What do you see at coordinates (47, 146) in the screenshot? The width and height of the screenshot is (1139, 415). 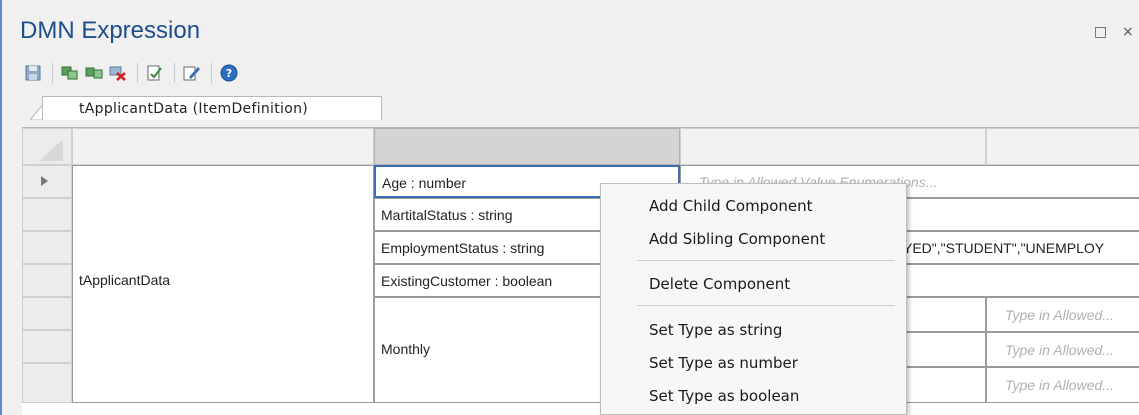 I see `grid-corner` at bounding box center [47, 146].